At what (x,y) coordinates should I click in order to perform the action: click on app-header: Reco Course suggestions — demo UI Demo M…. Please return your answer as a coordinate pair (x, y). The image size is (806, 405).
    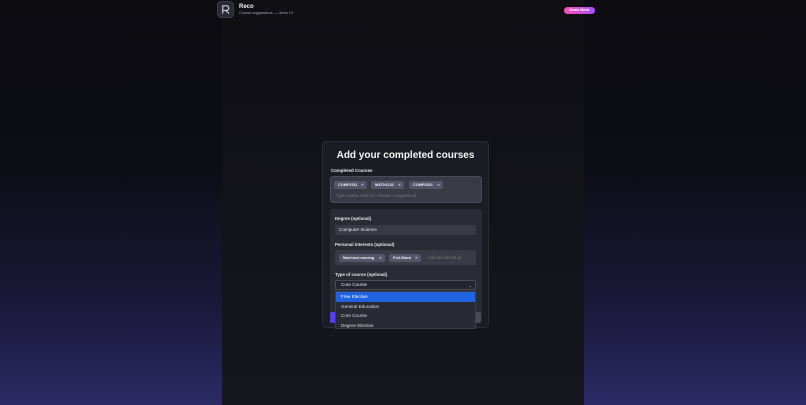
    Looking at the image, I should click on (403, 11).